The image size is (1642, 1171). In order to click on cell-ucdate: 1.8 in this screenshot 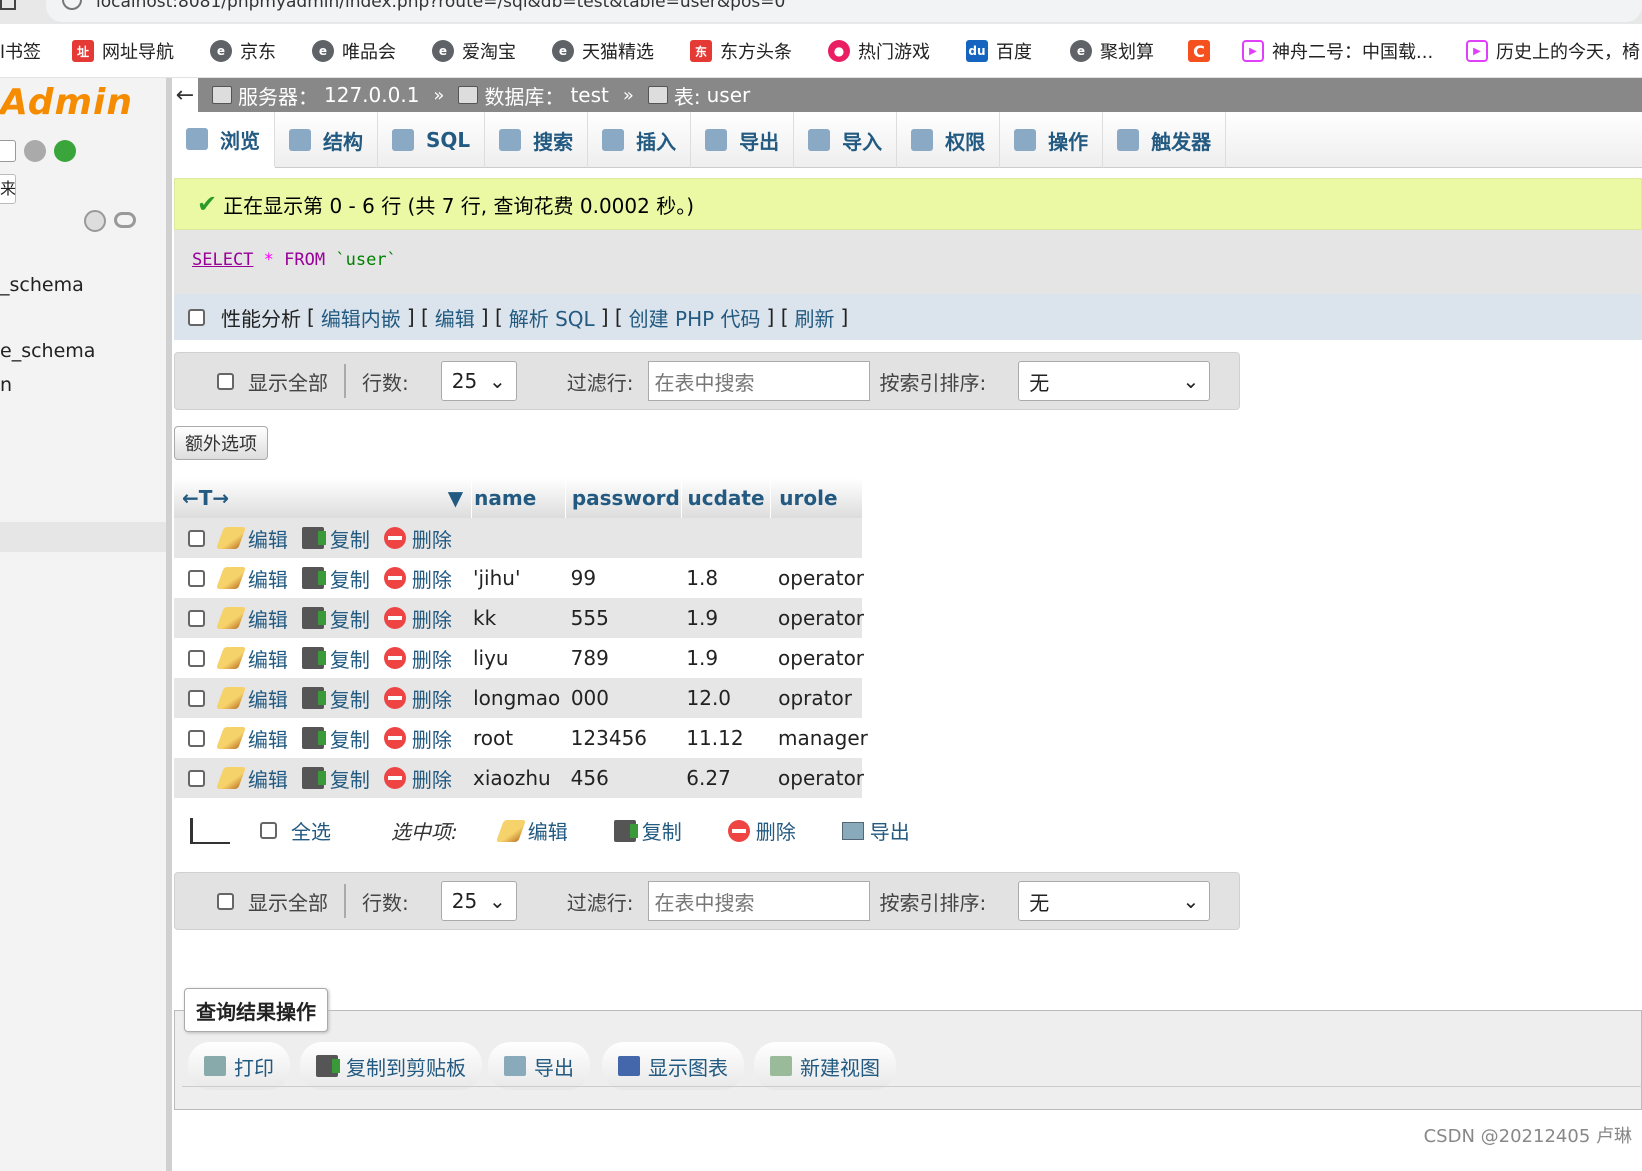, I will do `click(725, 578)`.